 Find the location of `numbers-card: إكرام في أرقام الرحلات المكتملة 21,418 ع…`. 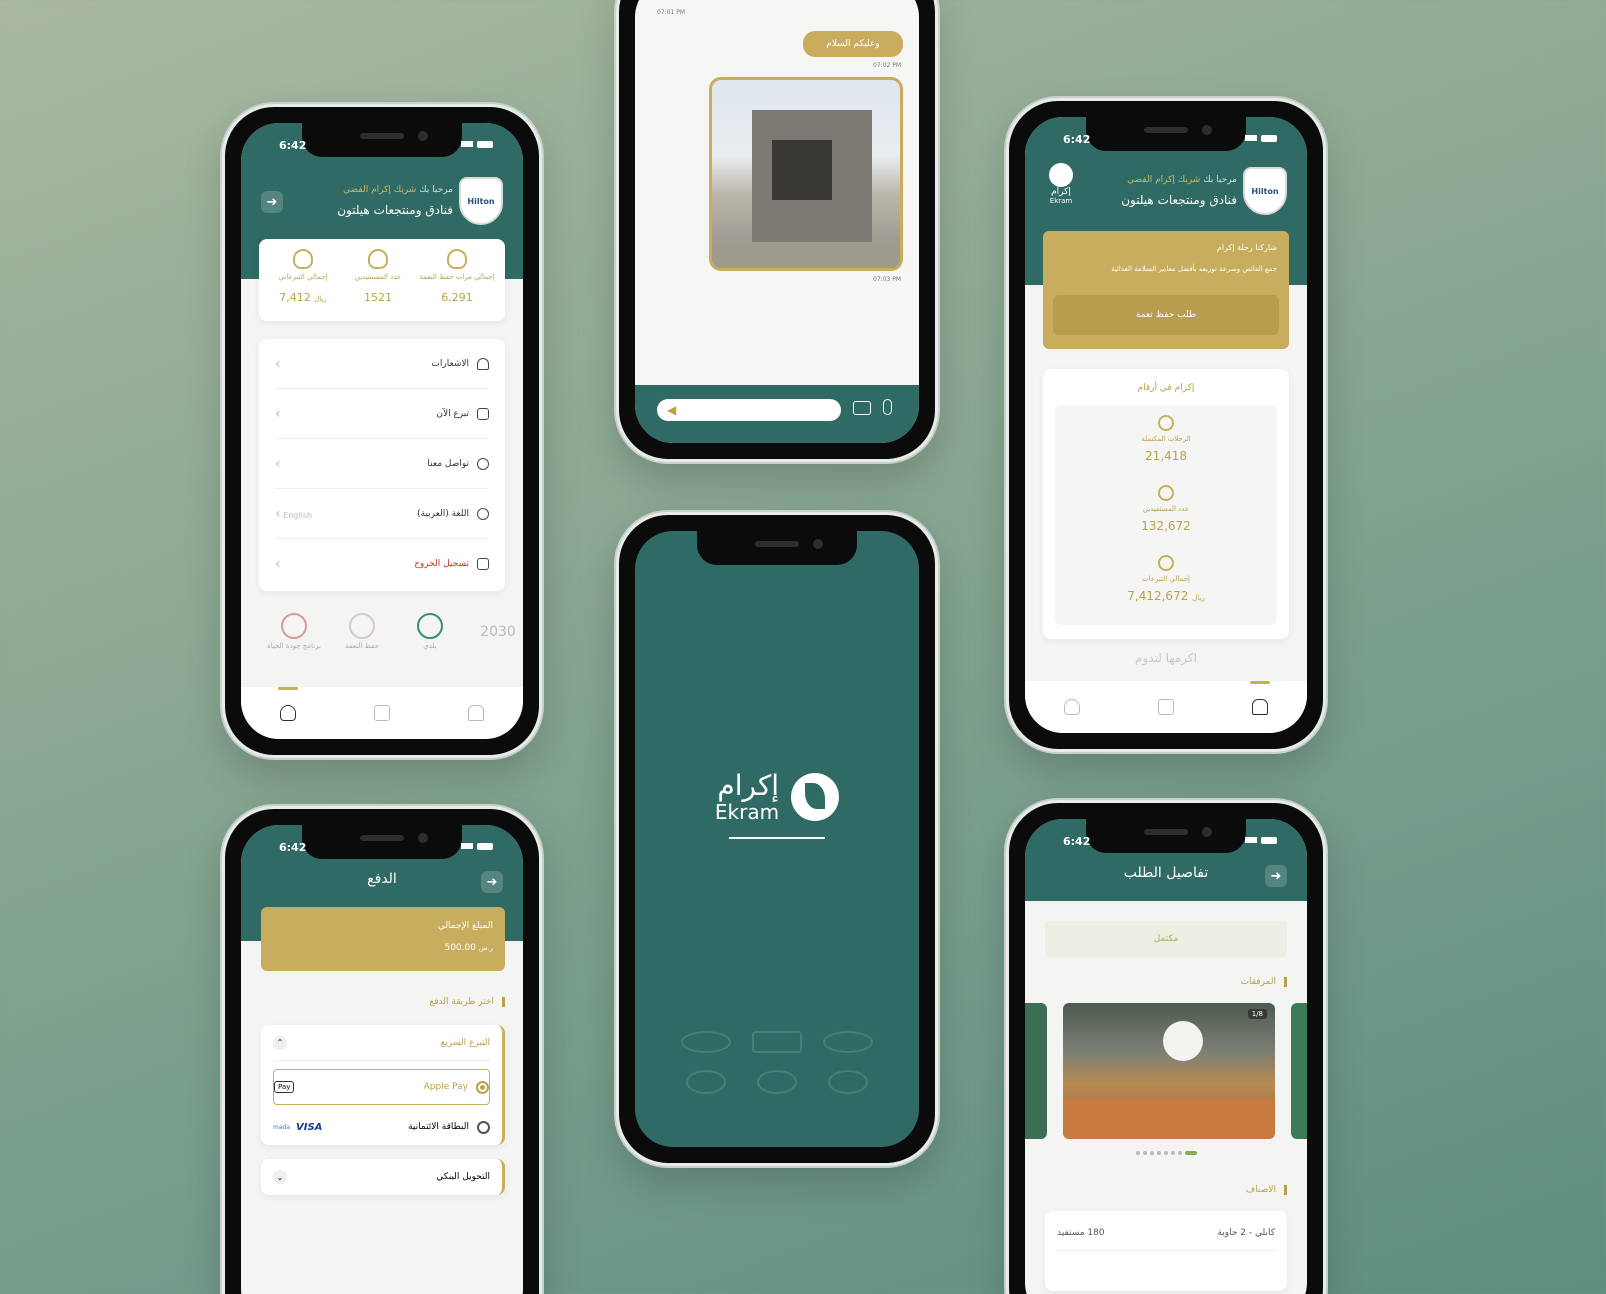

numbers-card: إكرام في أرقام الرحلات المكتملة 21,418 ع… is located at coordinates (1166, 504).